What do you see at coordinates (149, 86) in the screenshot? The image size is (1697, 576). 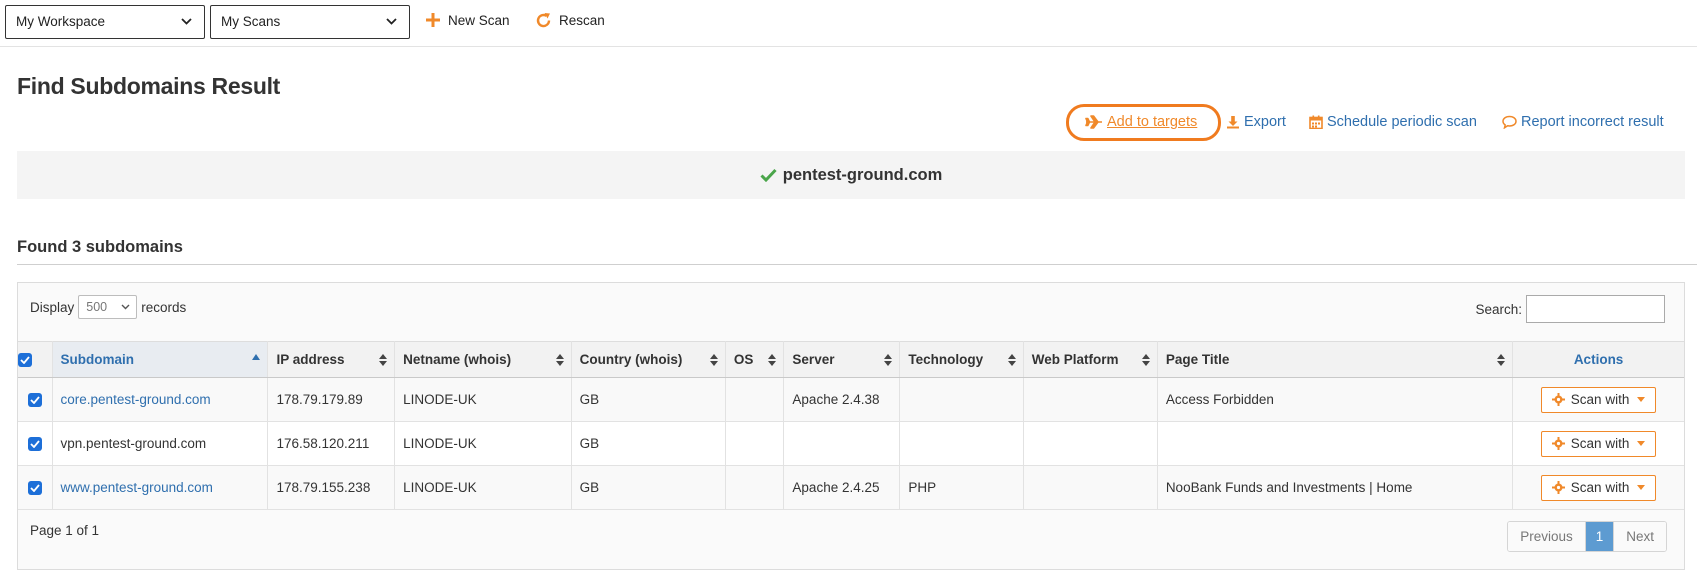 I see `page-title: Find Subdomains Result` at bounding box center [149, 86].